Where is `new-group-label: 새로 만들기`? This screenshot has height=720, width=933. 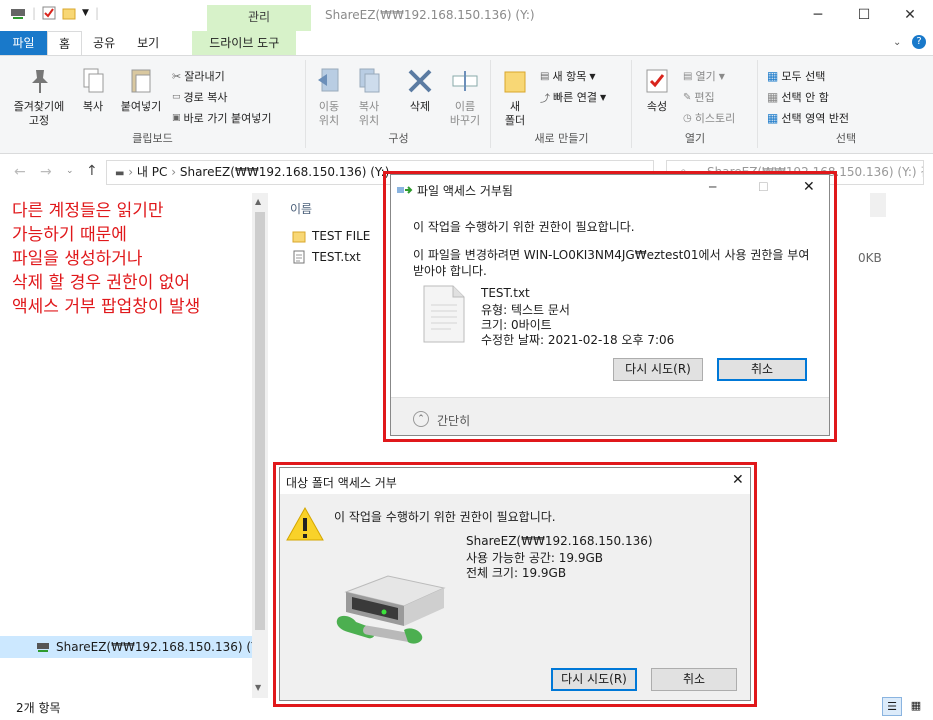
new-group-label: 새로 만들기 is located at coordinates (561, 138).